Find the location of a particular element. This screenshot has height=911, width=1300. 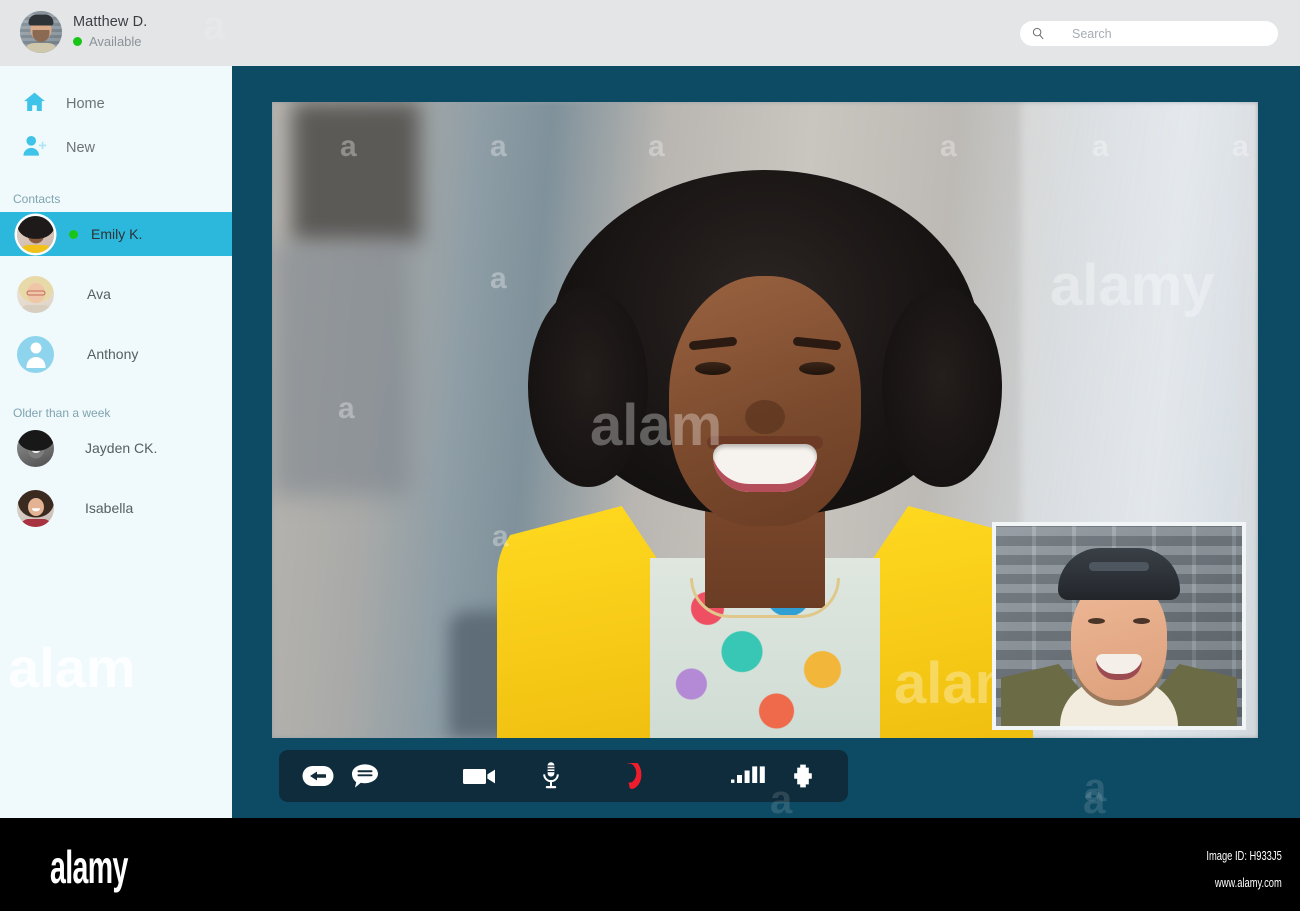

video-button is located at coordinates (480, 776).